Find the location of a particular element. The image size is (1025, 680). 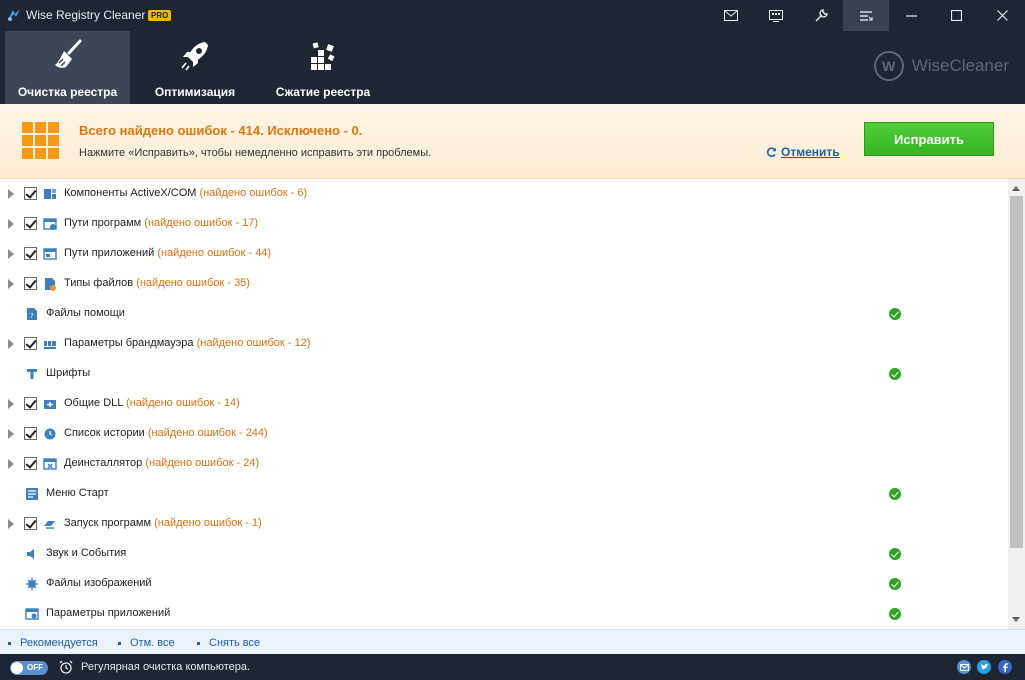

dll-icon is located at coordinates (50, 404).